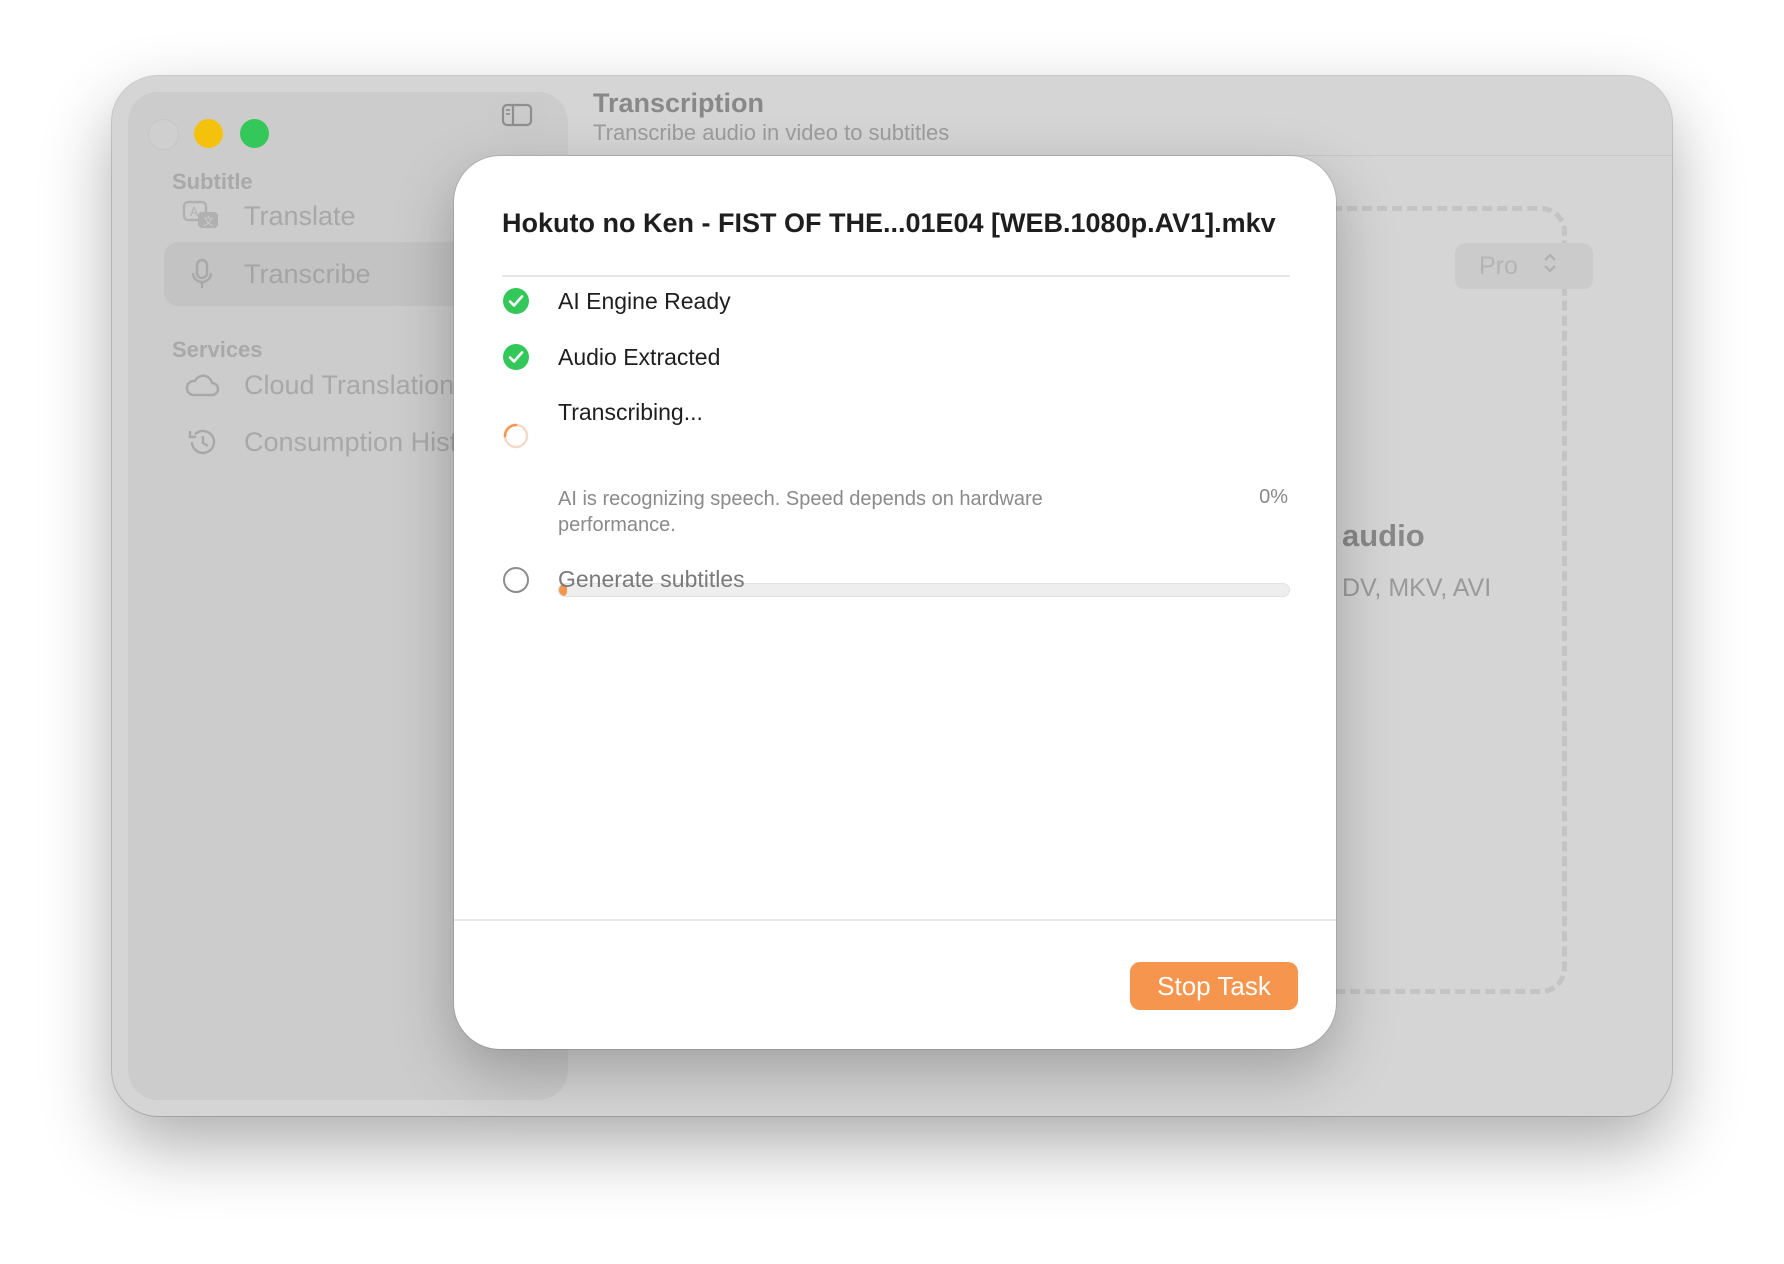 Image resolution: width=1784 pixels, height=1264 pixels. Describe the element at coordinates (679, 103) in the screenshot. I see `page-title: Transcription` at that location.